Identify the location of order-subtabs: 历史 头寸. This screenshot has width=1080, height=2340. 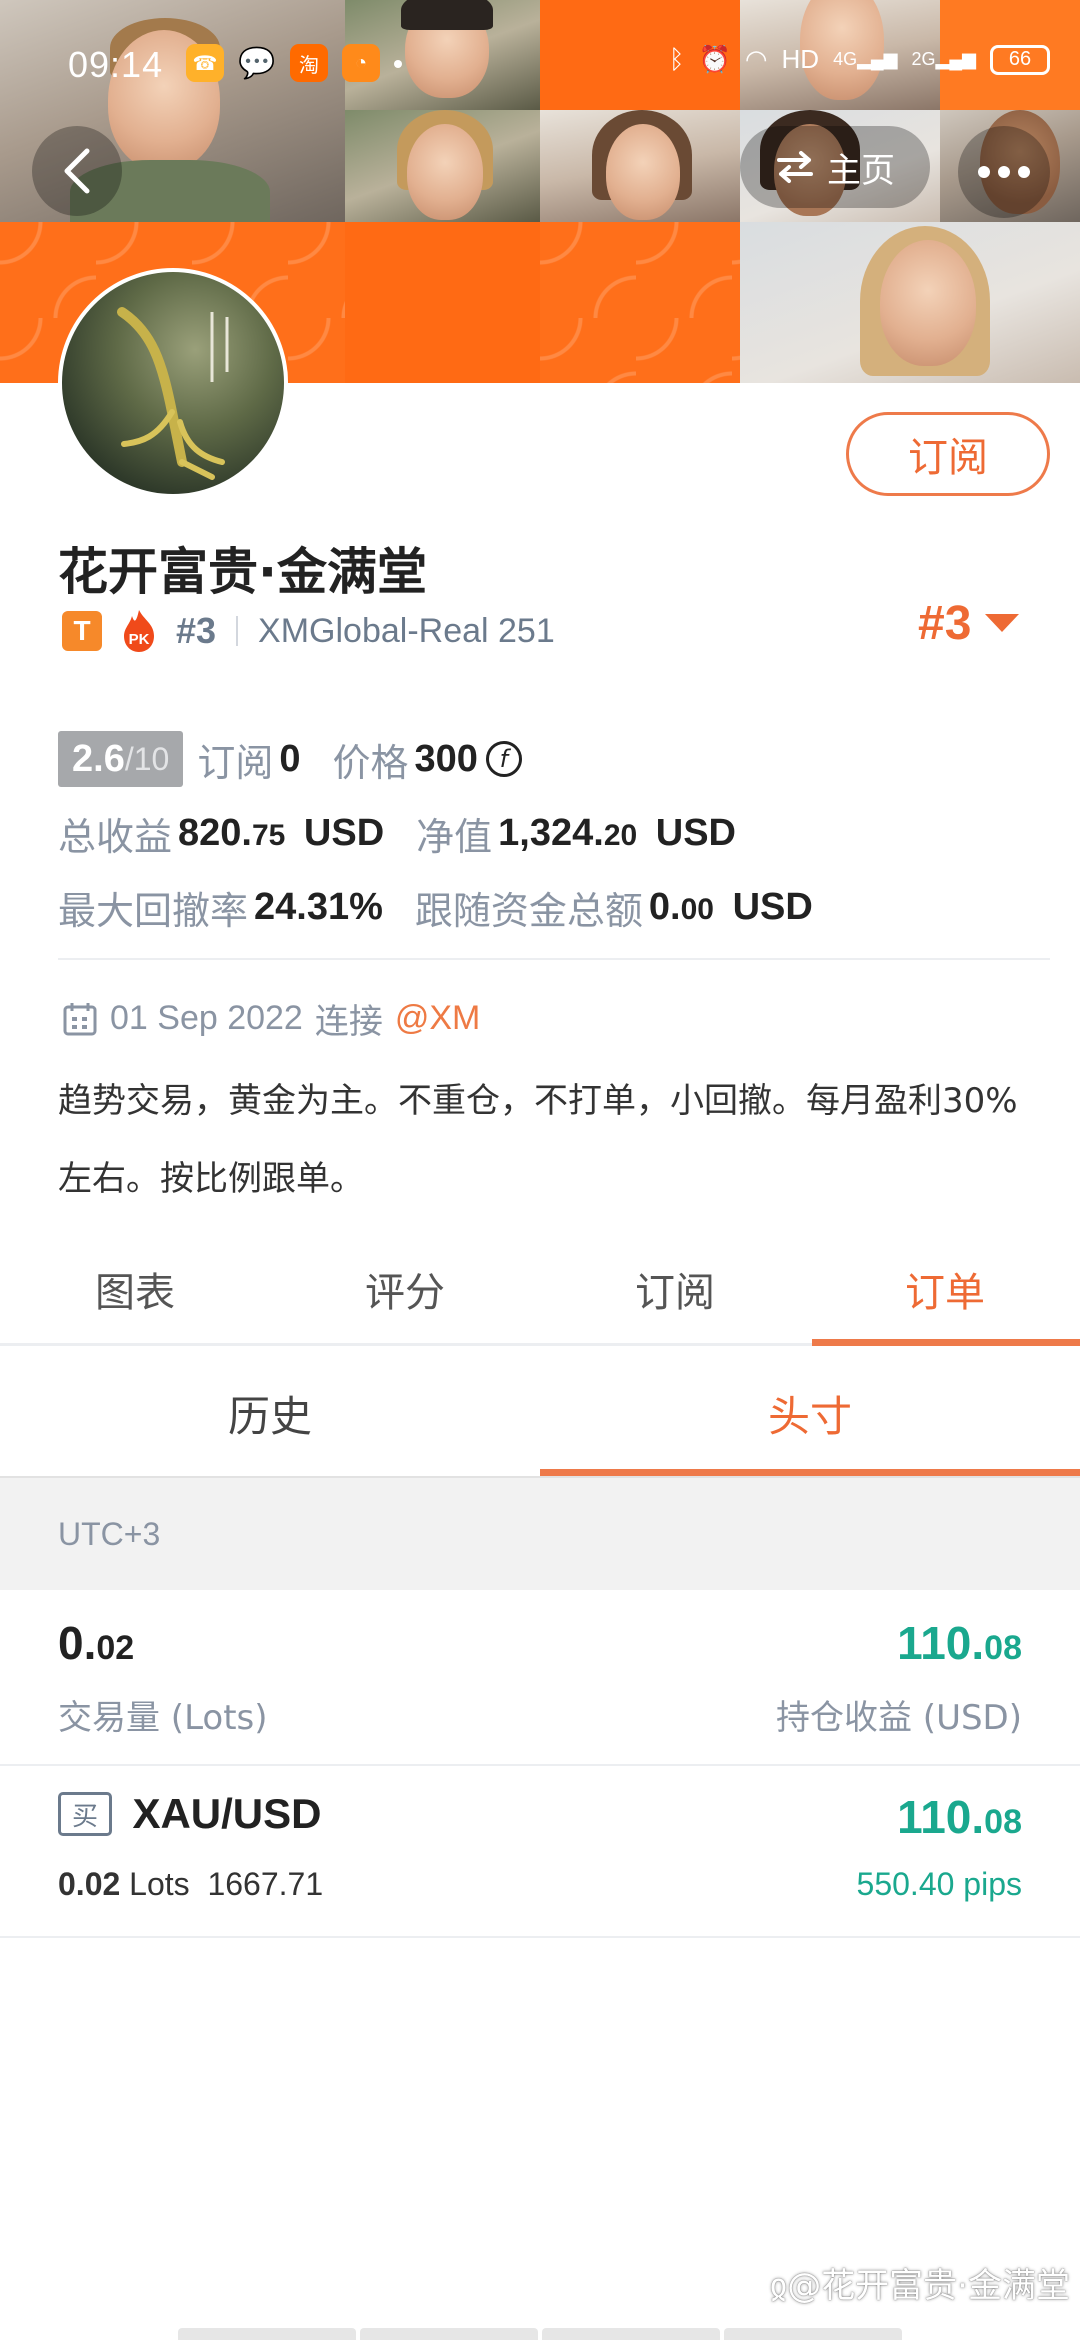
(540, 1413).